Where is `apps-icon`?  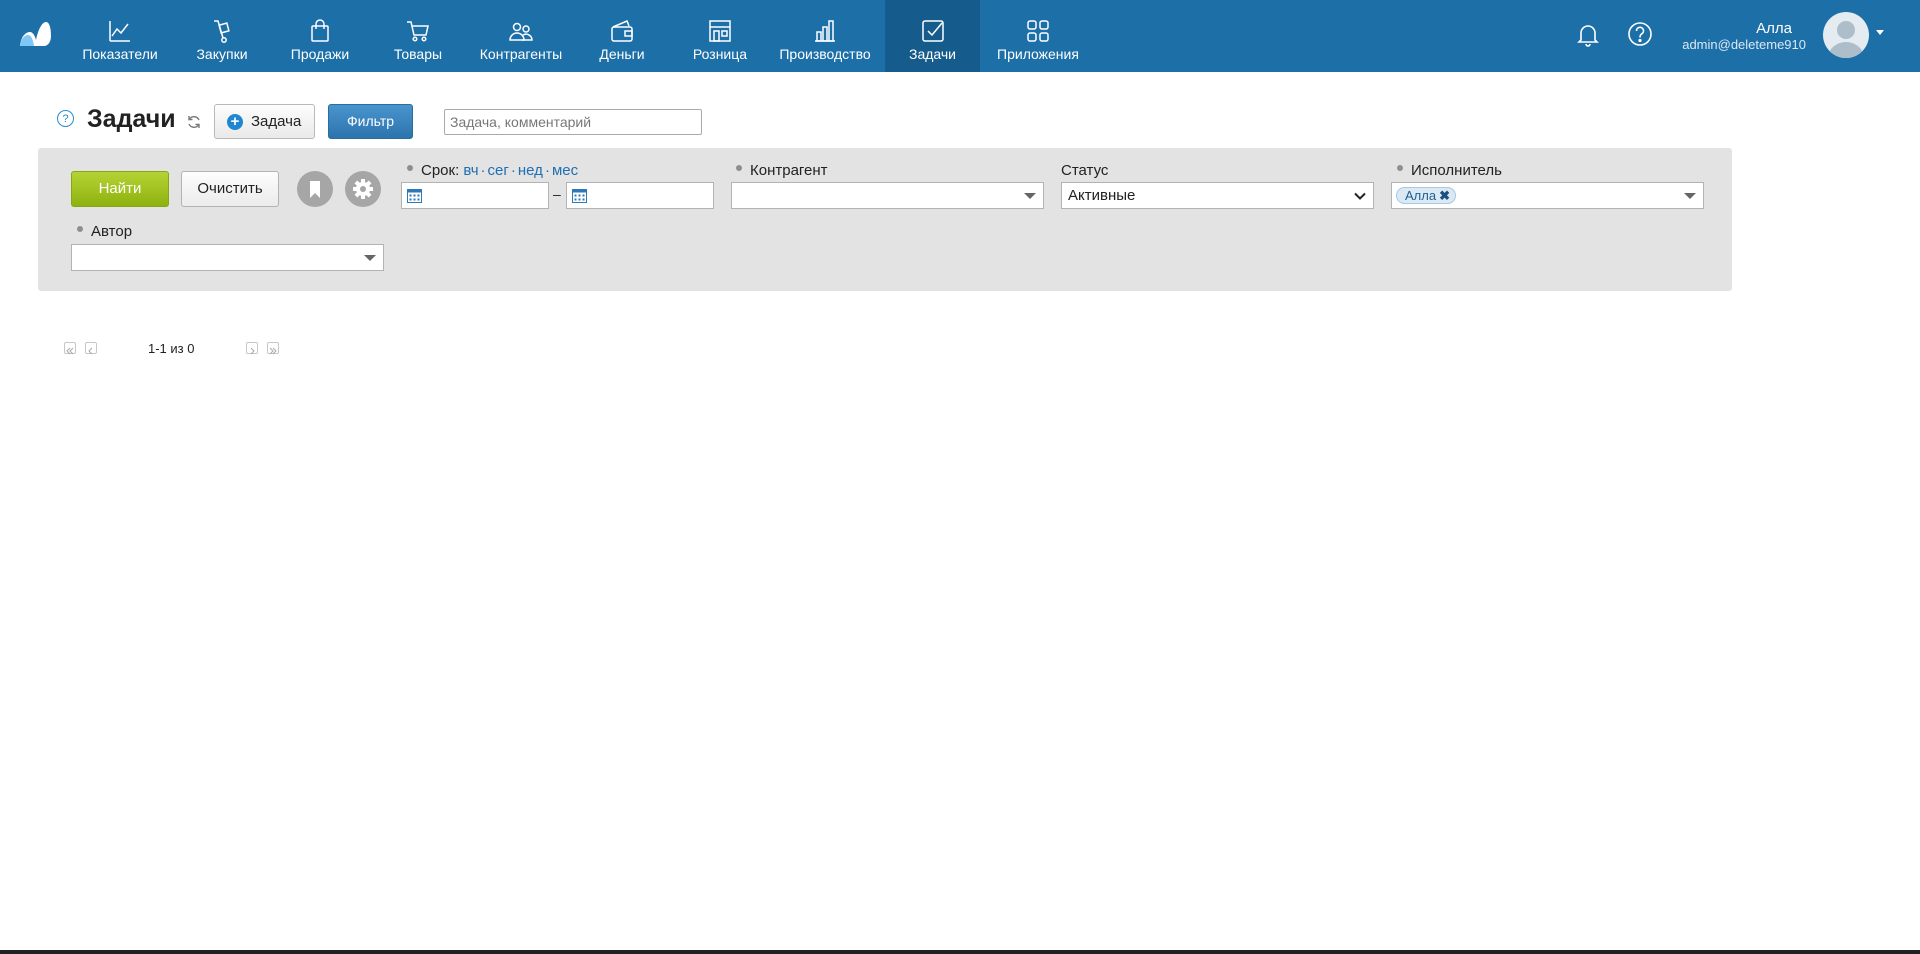
apps-icon is located at coordinates (1038, 31).